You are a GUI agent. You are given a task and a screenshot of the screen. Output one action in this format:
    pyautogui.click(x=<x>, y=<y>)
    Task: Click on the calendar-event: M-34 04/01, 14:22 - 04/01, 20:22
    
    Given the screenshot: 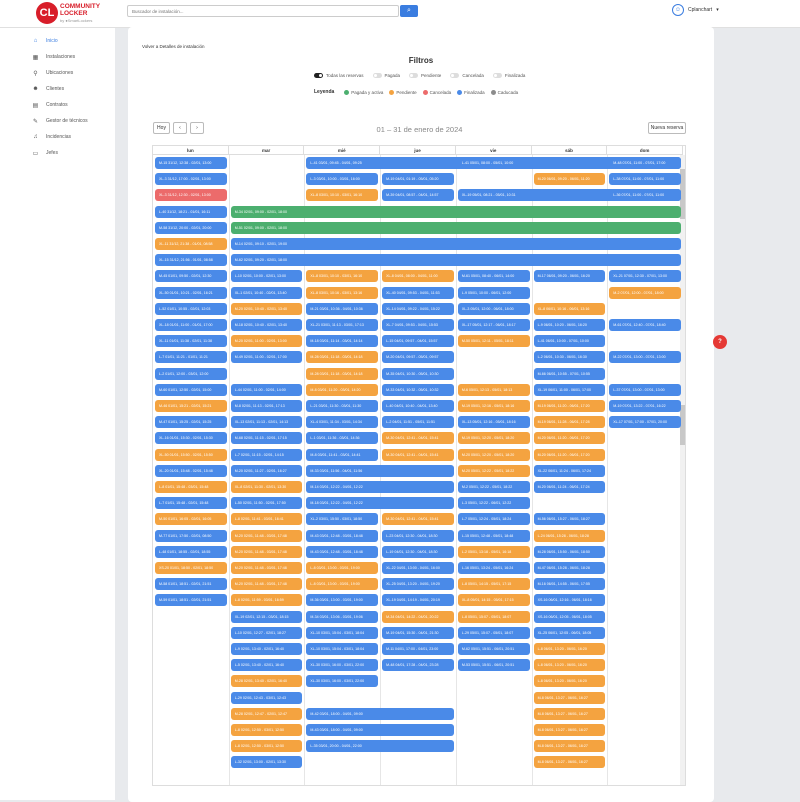 What is the action you would take?
    pyautogui.click(x=418, y=616)
    